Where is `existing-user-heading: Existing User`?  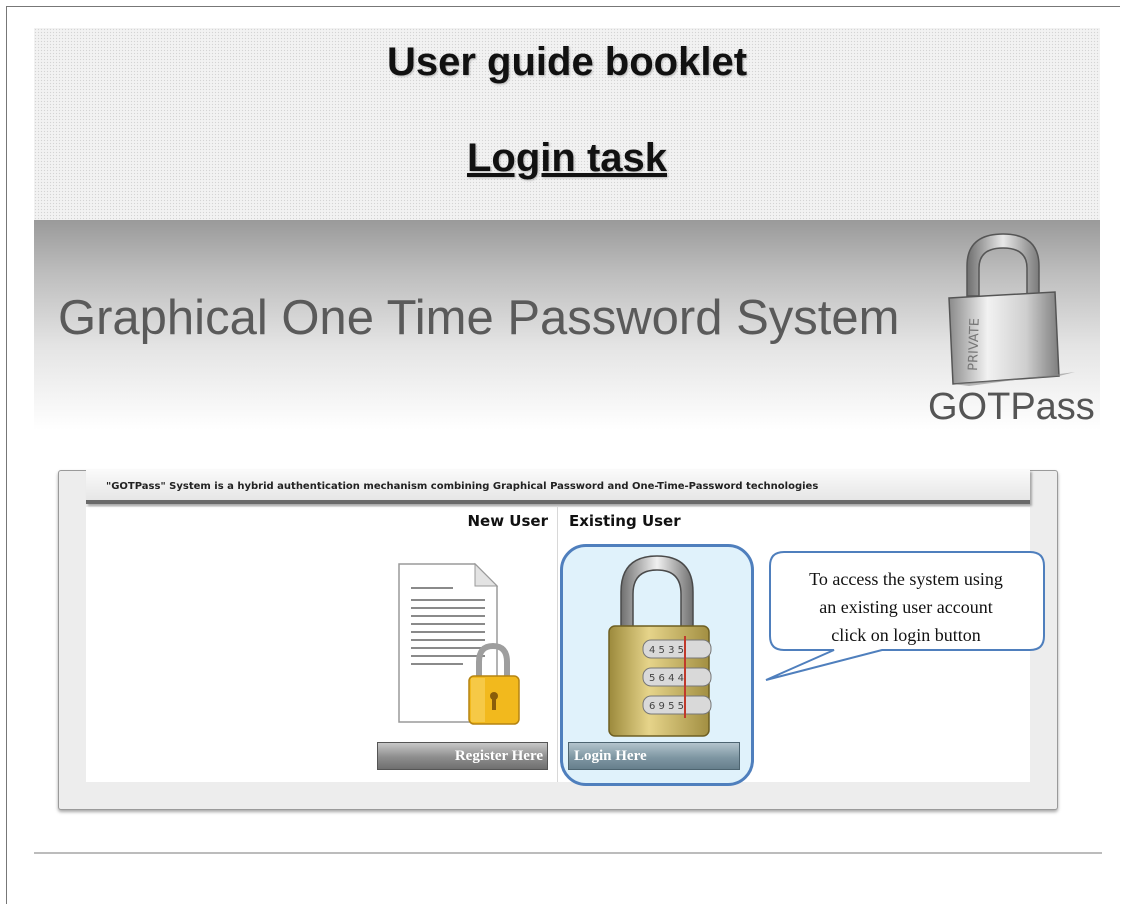 existing-user-heading: Existing User is located at coordinates (625, 521).